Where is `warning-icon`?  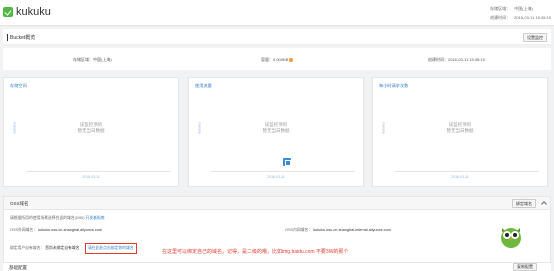 warning-icon is located at coordinates (291, 59).